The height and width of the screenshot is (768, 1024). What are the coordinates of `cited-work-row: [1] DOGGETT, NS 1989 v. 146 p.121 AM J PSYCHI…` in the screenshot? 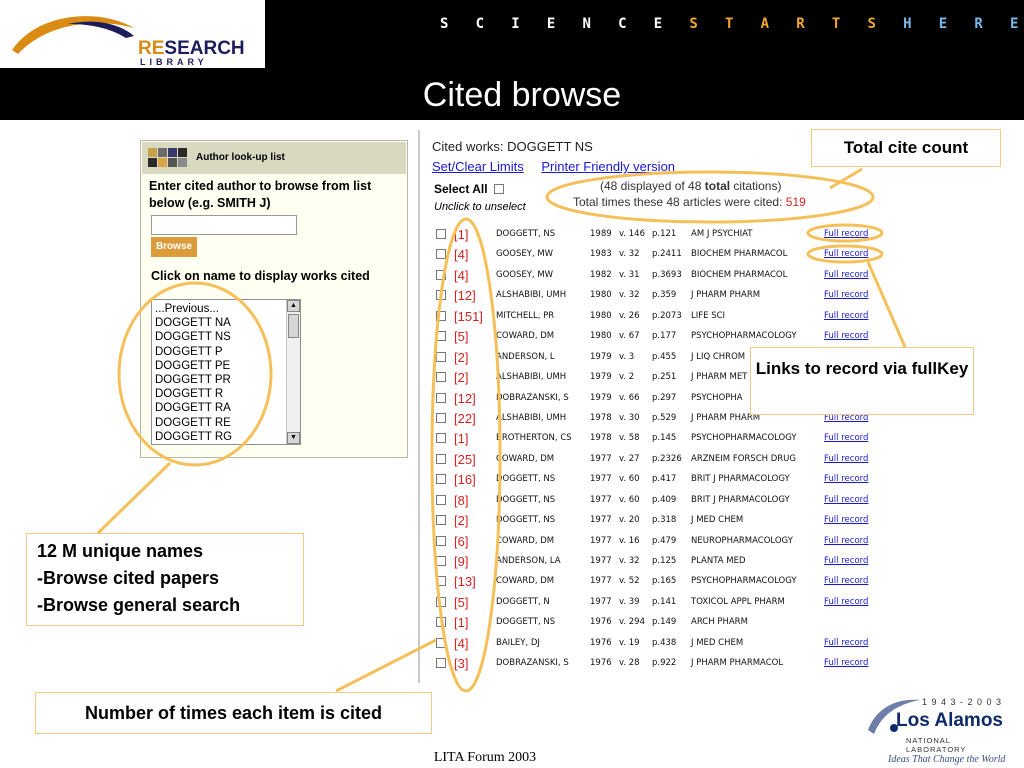 It's located at (659, 235).